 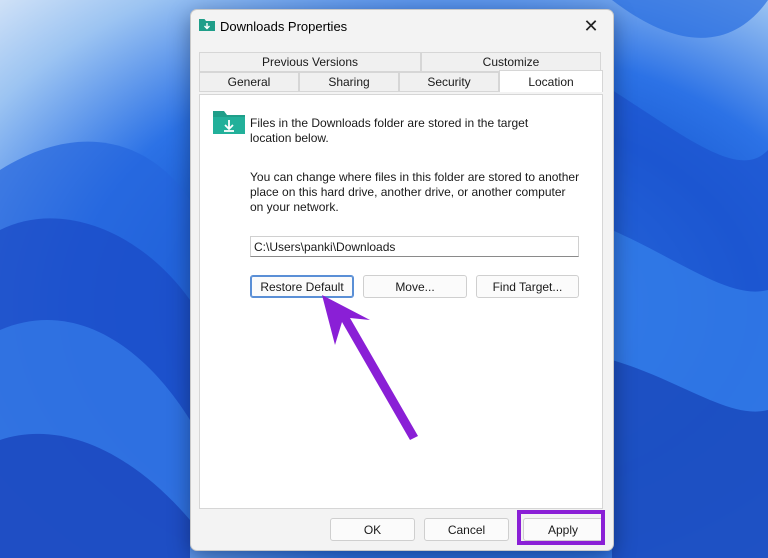 I want to click on restore-default-button: Restore Default, so click(x=302, y=286).